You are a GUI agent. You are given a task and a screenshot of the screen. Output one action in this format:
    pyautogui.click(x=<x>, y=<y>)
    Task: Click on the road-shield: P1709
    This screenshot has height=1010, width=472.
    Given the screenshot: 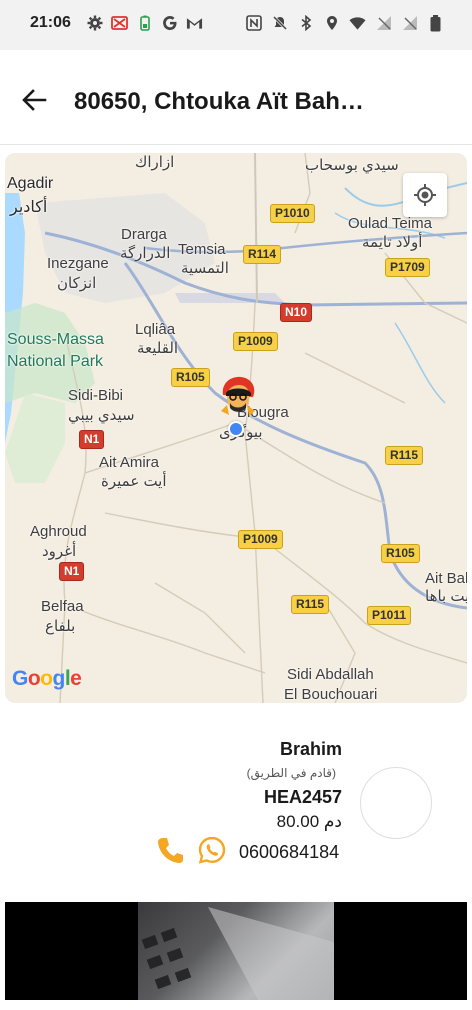 What is the action you would take?
    pyautogui.click(x=407, y=267)
    